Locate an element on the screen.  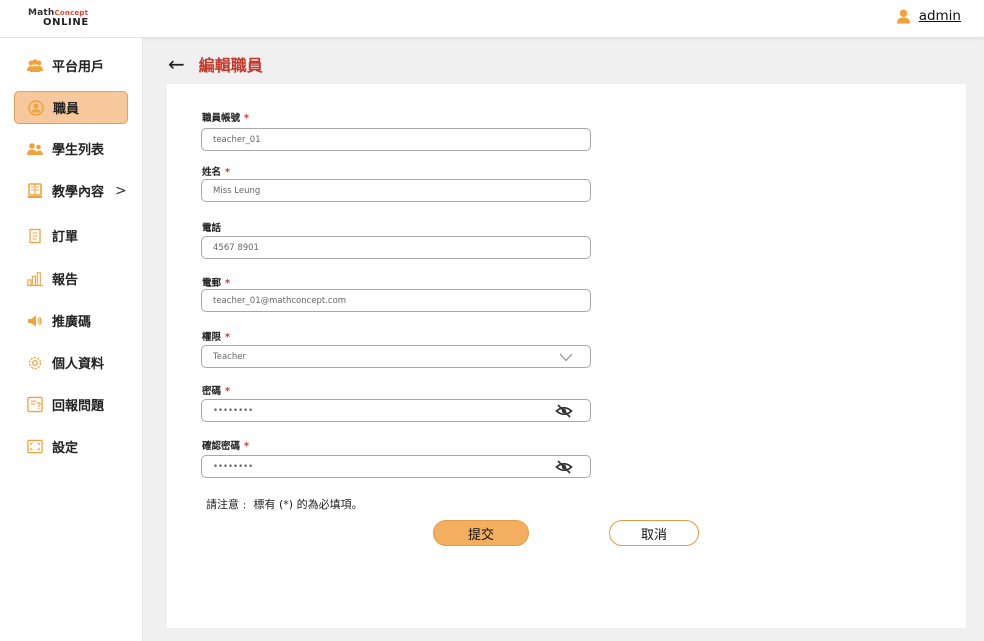
staff-icon is located at coordinates (36, 107).